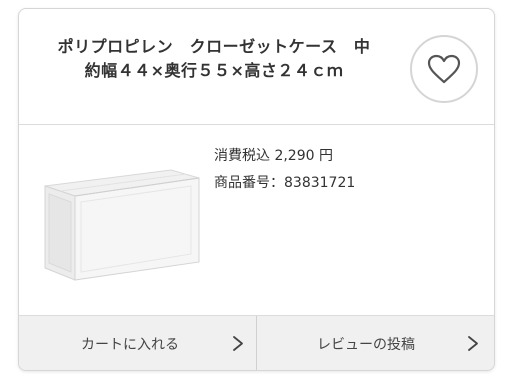 Image resolution: width=512 pixels, height=391 pixels. What do you see at coordinates (214, 46) in the screenshot?
I see `product-title-line-1: ポリプロピレン クローゼットケース 中` at bounding box center [214, 46].